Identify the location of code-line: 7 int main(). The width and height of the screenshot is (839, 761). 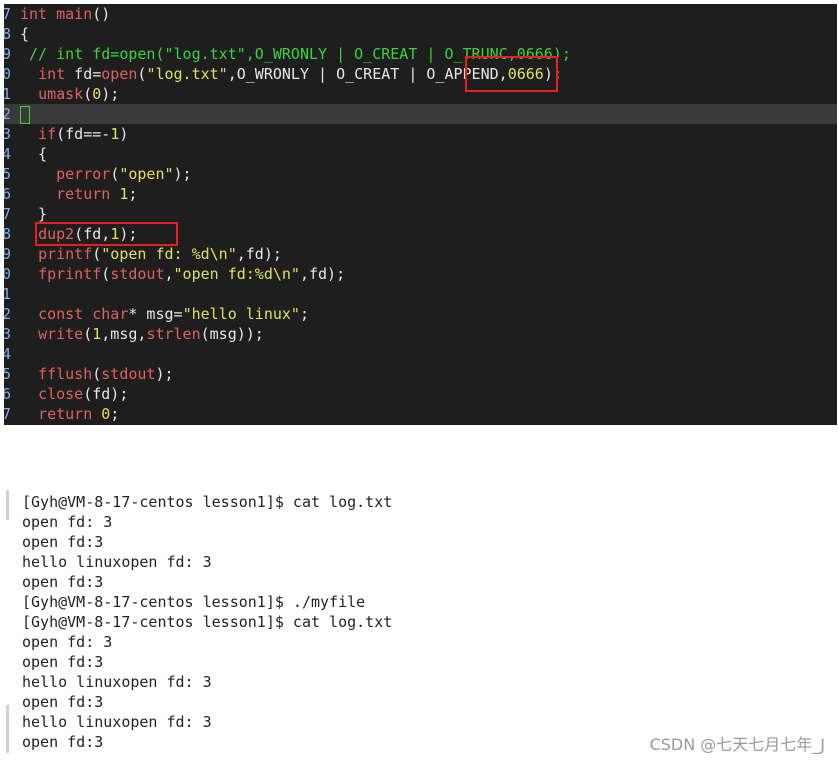
(420, 14).